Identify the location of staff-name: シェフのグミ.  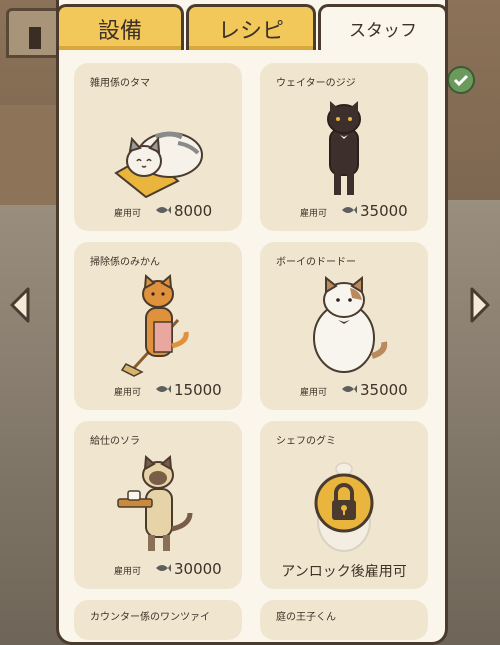
(306, 441).